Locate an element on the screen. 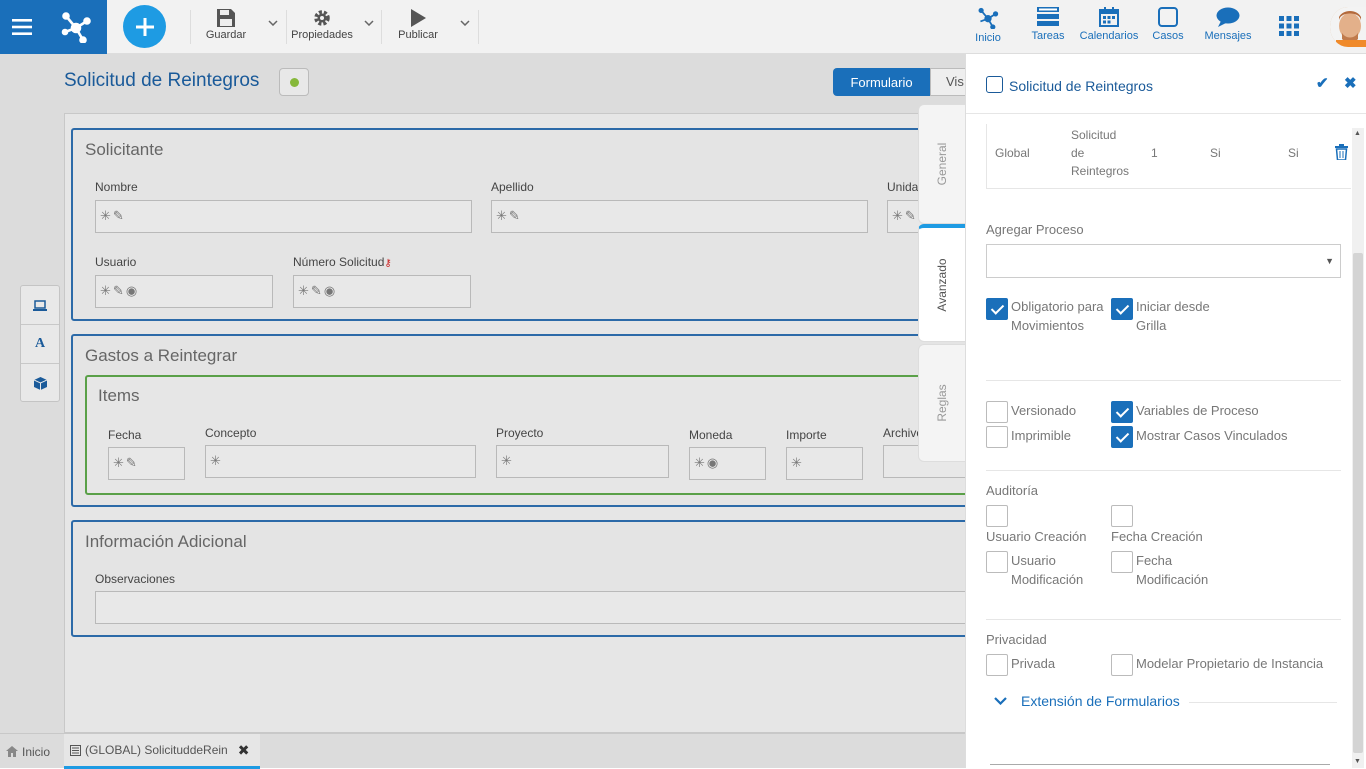  tab-reglas: Reglas is located at coordinates (941, 403).